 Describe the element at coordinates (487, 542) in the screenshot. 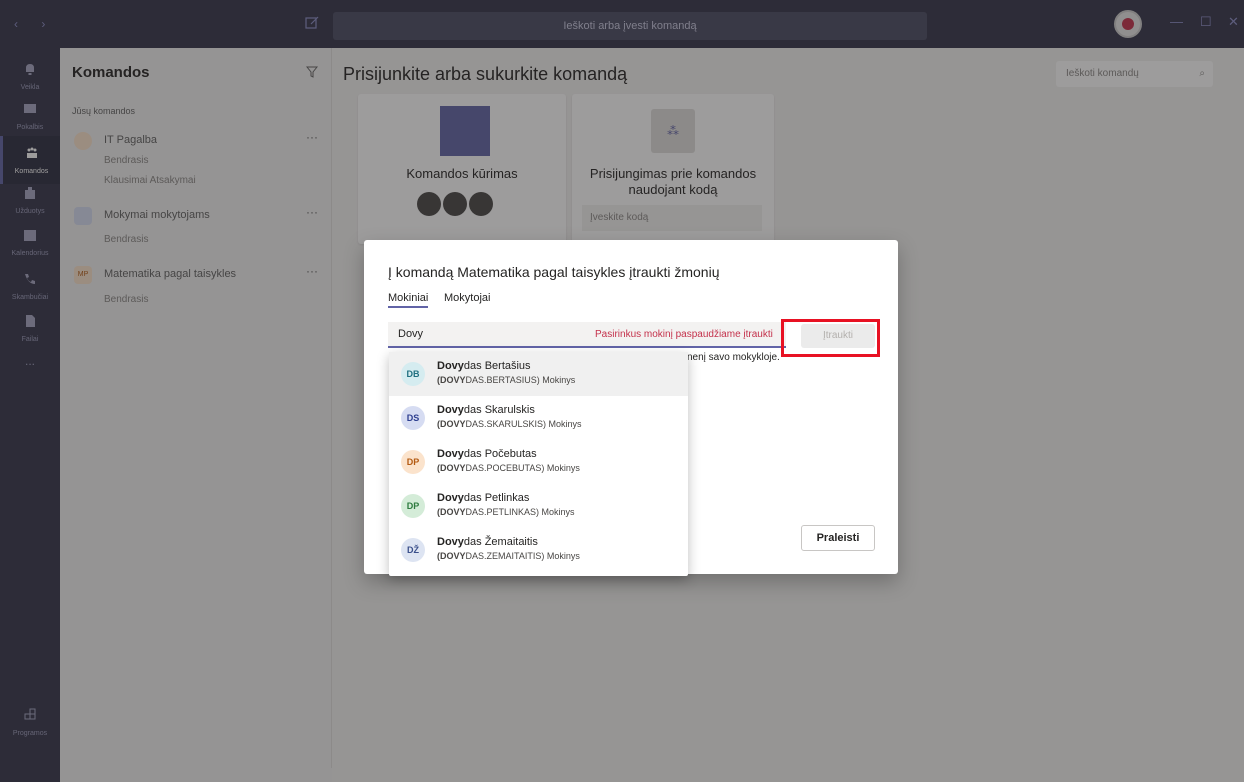

I see `suggestion-name: Dovydas Žemaitaitis` at that location.